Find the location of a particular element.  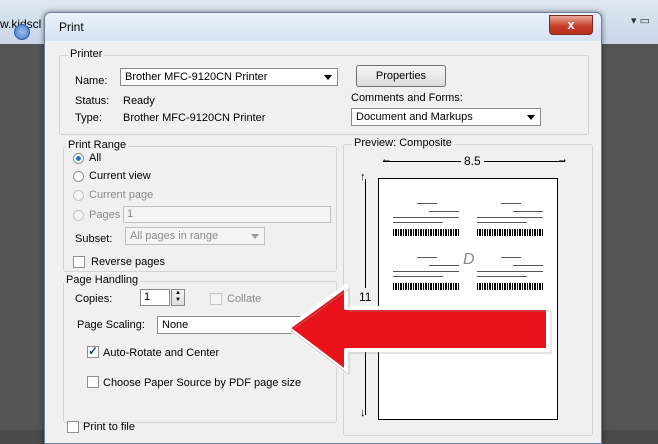

browser-menu-icon: ▾ ▭ is located at coordinates (640, 20).